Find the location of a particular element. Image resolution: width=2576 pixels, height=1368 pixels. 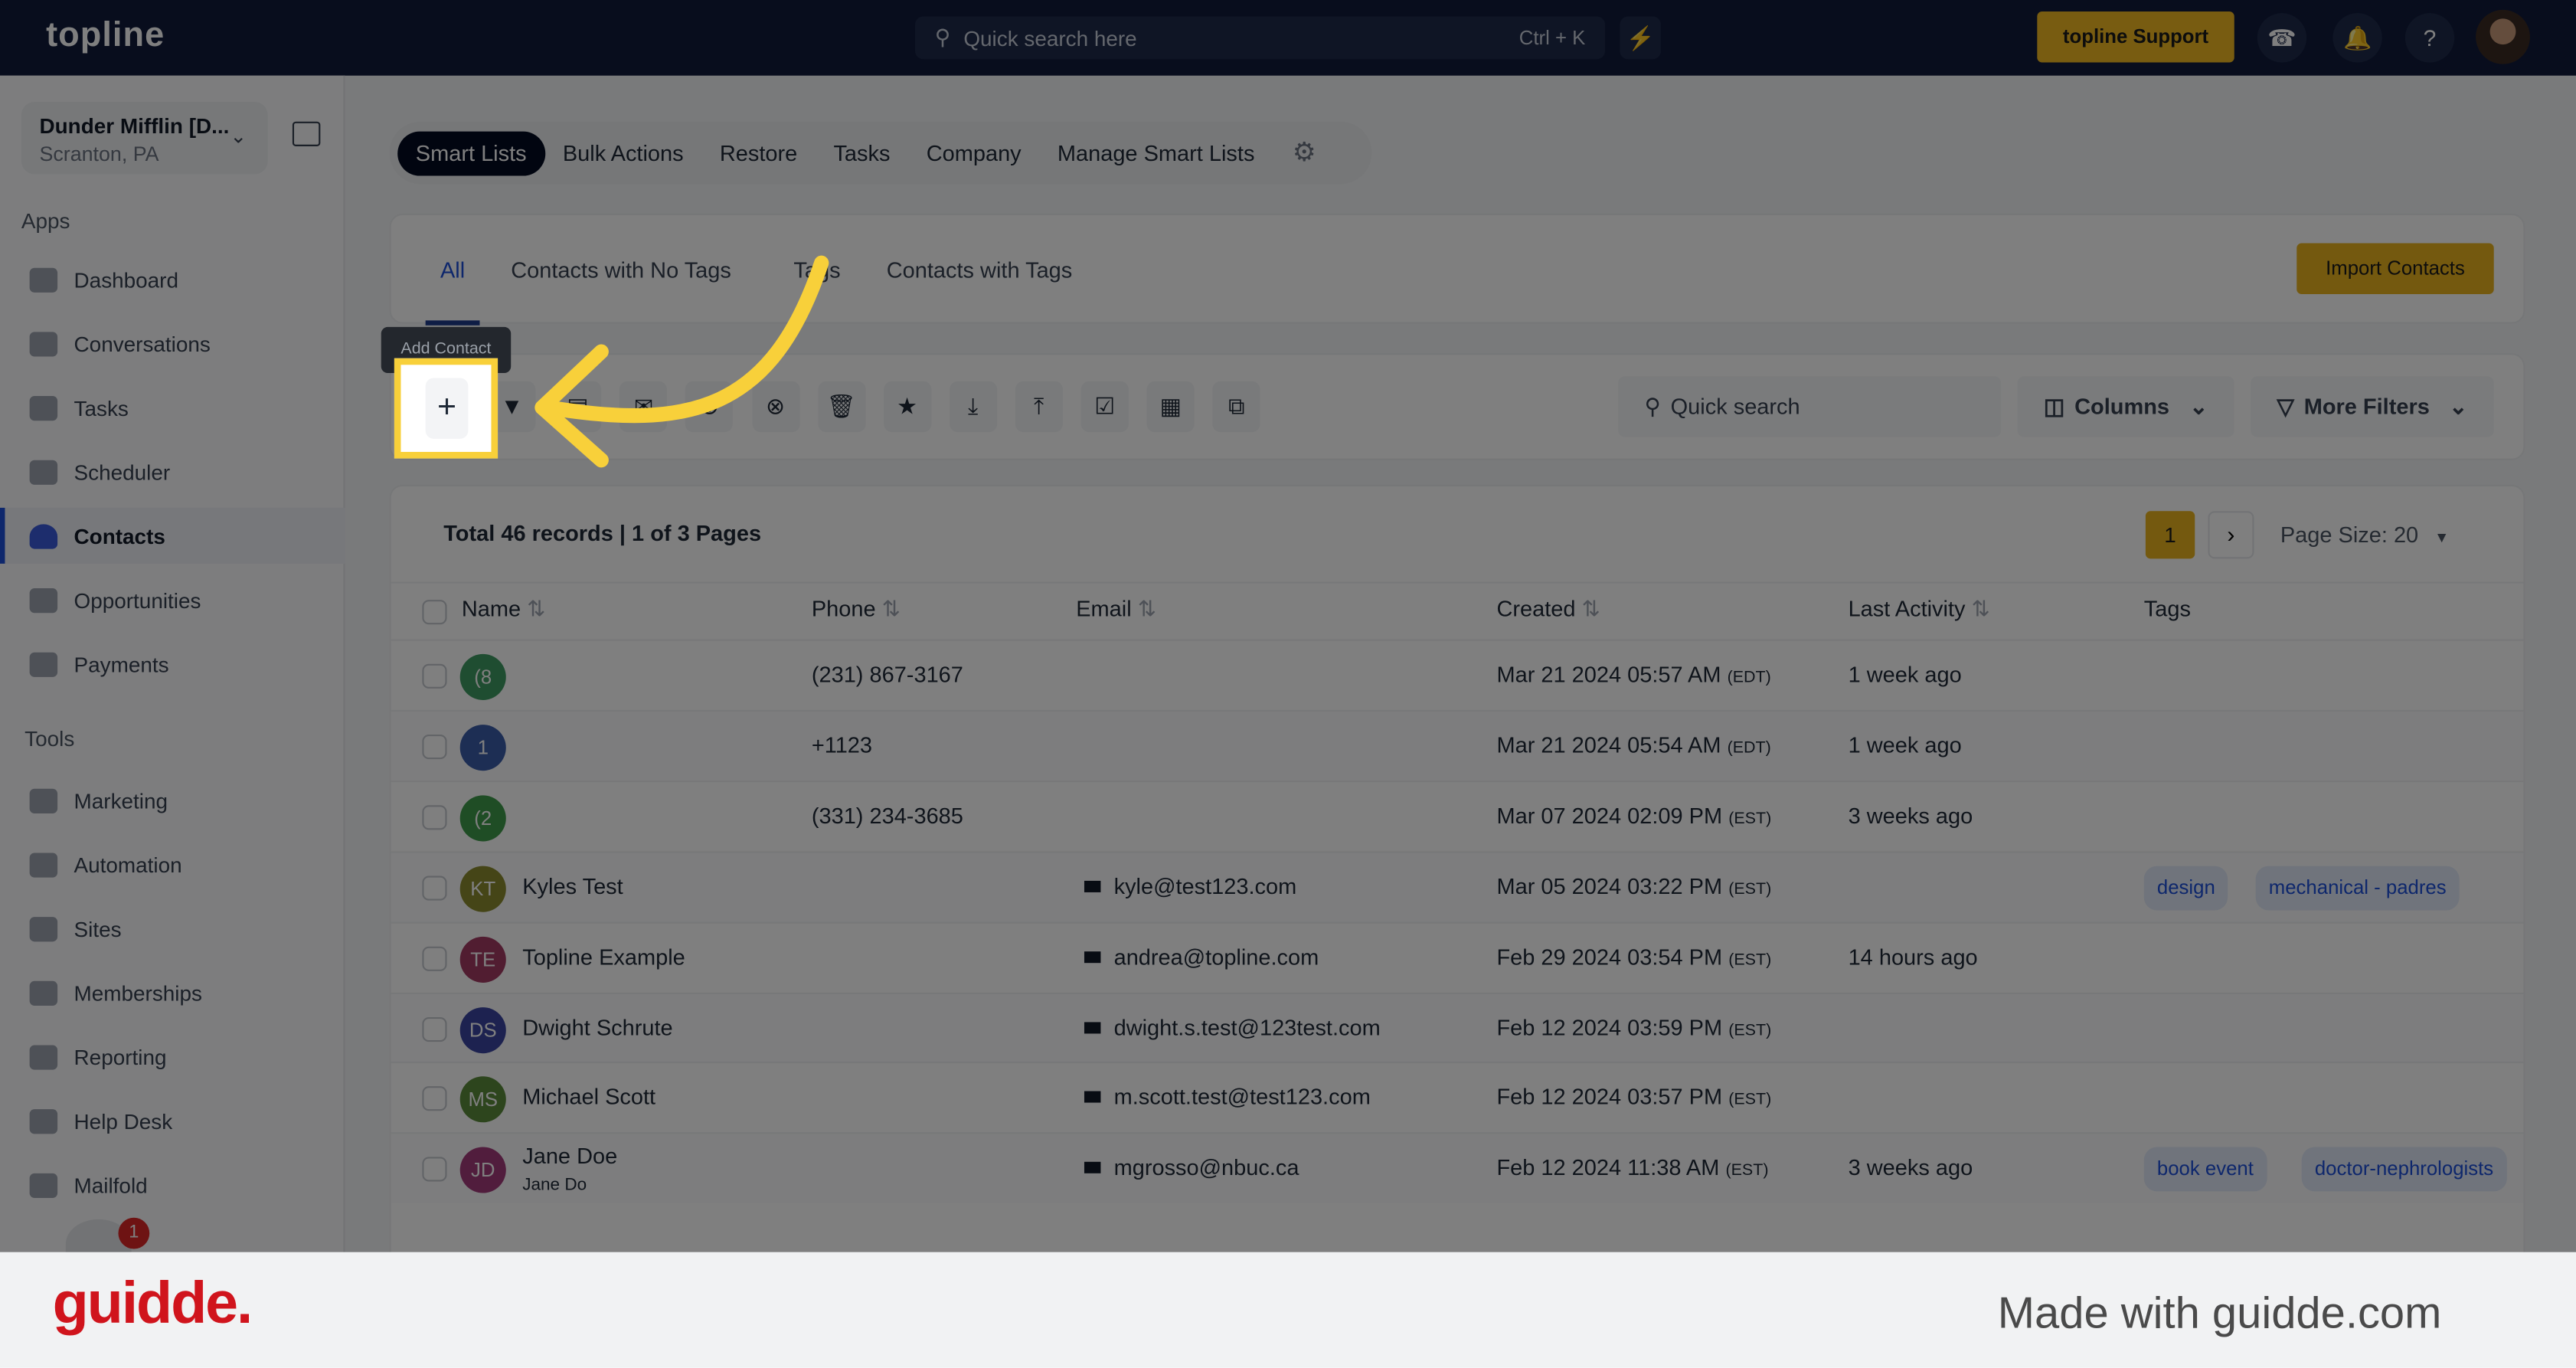

made-with-text: Made with guidde.com is located at coordinates (2219, 1313).